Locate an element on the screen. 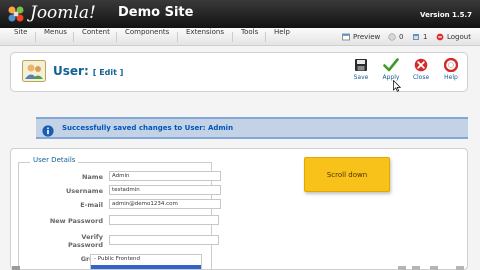  verify-password-input is located at coordinates (164, 240).